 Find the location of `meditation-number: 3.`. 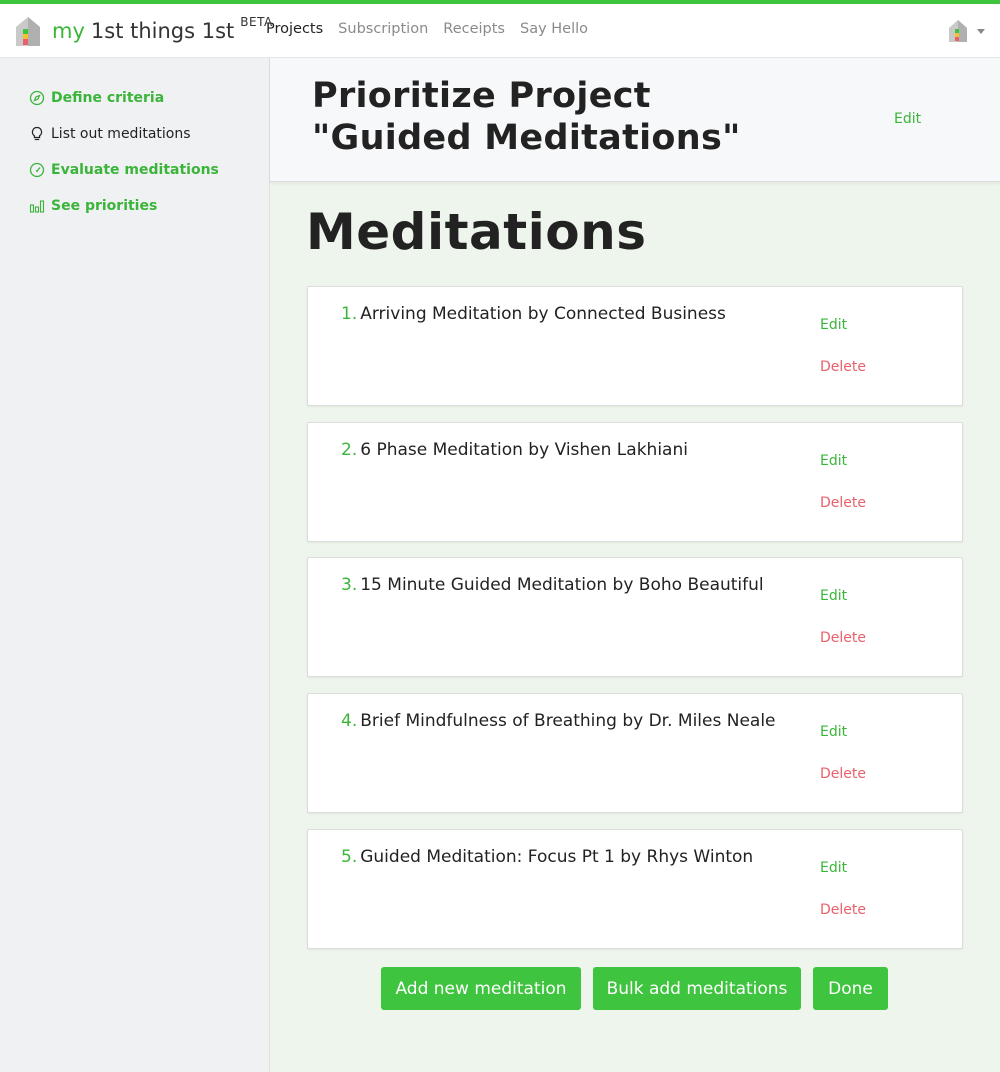

meditation-number: 3. is located at coordinates (349, 585).